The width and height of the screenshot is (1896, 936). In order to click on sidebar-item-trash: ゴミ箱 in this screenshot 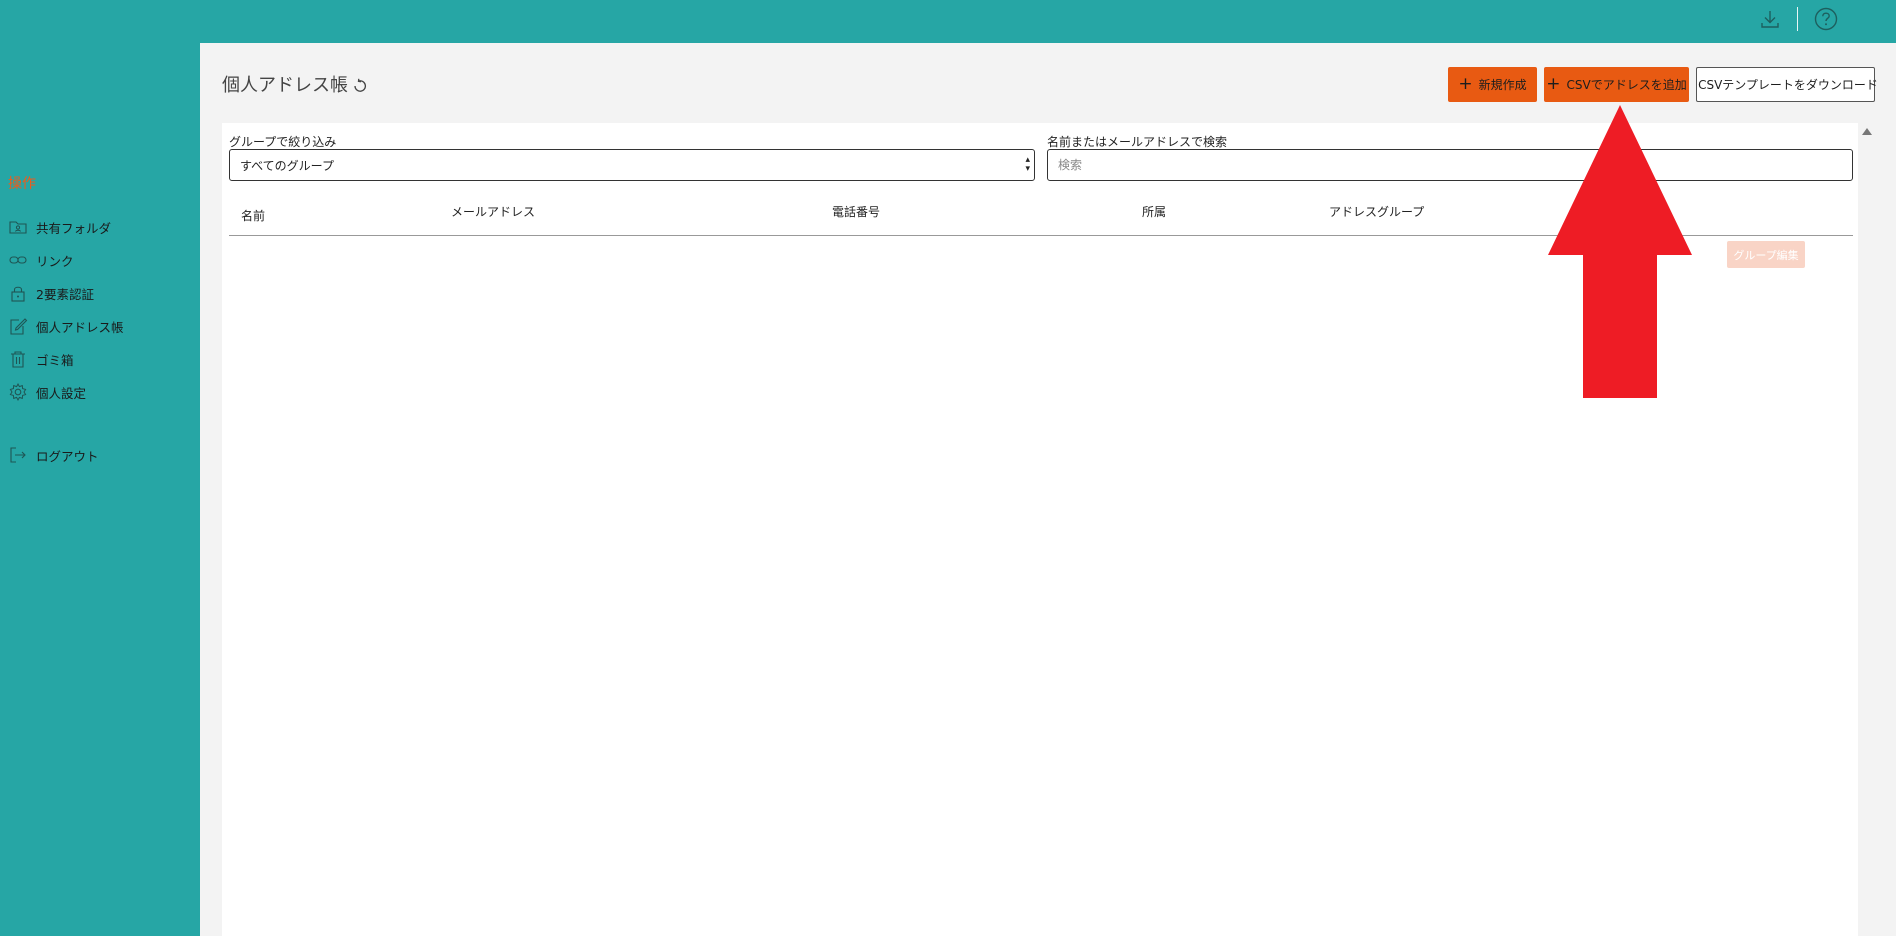, I will do `click(41, 359)`.